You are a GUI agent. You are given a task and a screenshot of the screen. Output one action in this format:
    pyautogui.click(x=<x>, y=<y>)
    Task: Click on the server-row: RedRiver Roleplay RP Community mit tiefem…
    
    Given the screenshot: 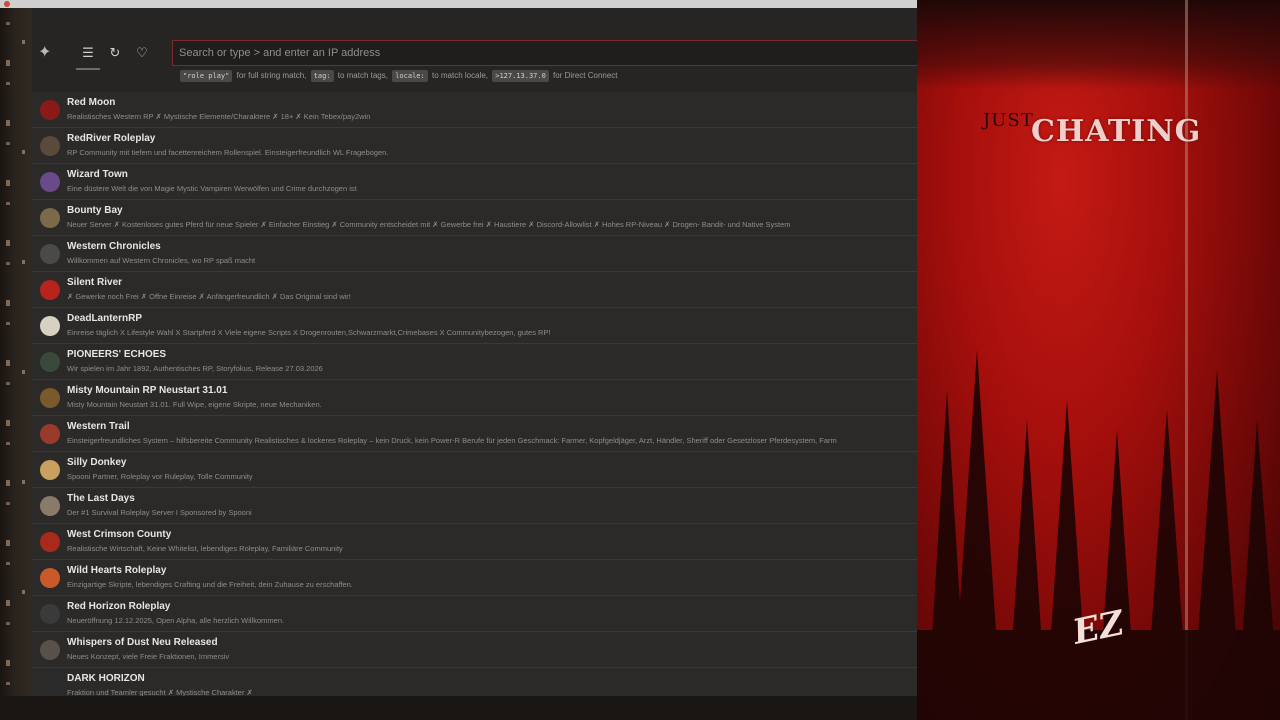 What is the action you would take?
    pyautogui.click(x=474, y=146)
    